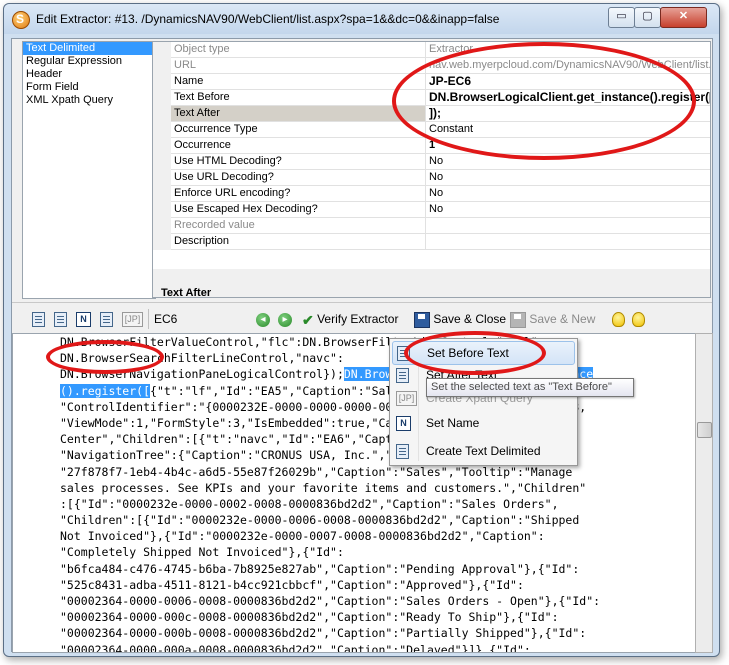  I want to click on name-value: JP-EC6, so click(568, 82).